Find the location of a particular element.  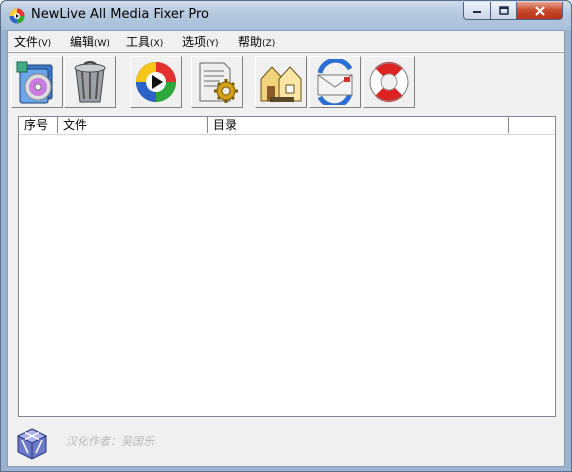

menu-help-accel: (Z) is located at coordinates (269, 44).